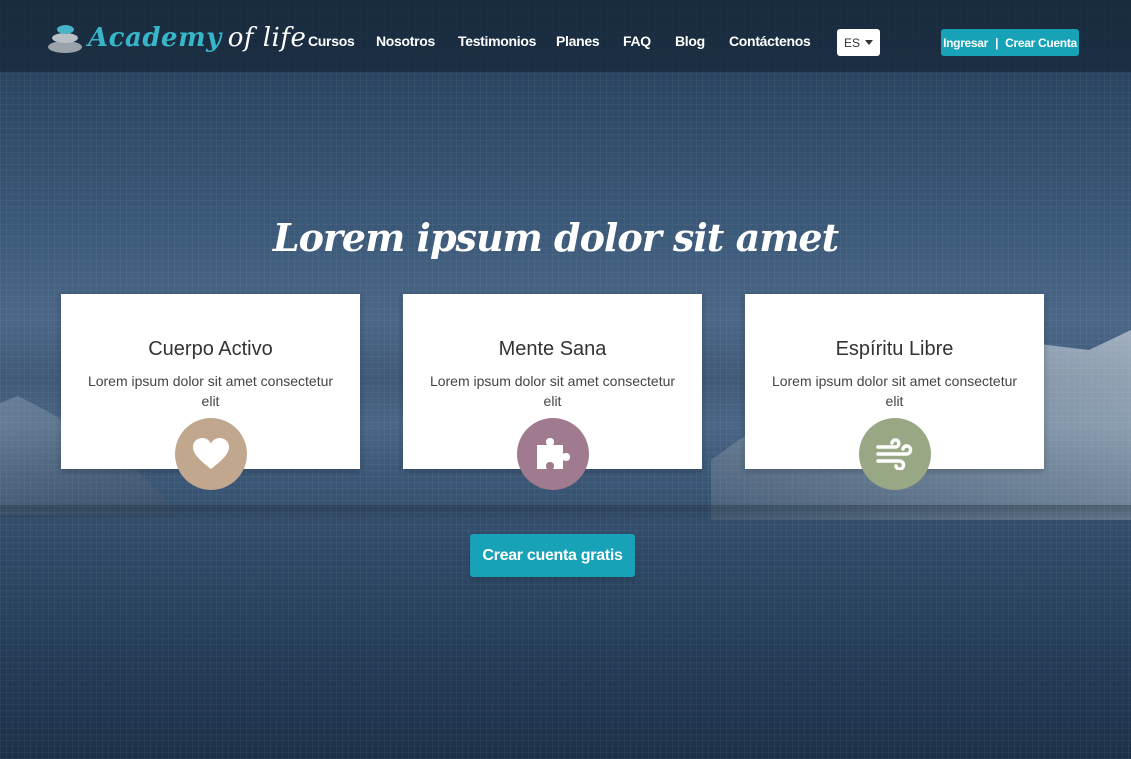 The height and width of the screenshot is (759, 1131). I want to click on logo: Academy of life, so click(176, 38).